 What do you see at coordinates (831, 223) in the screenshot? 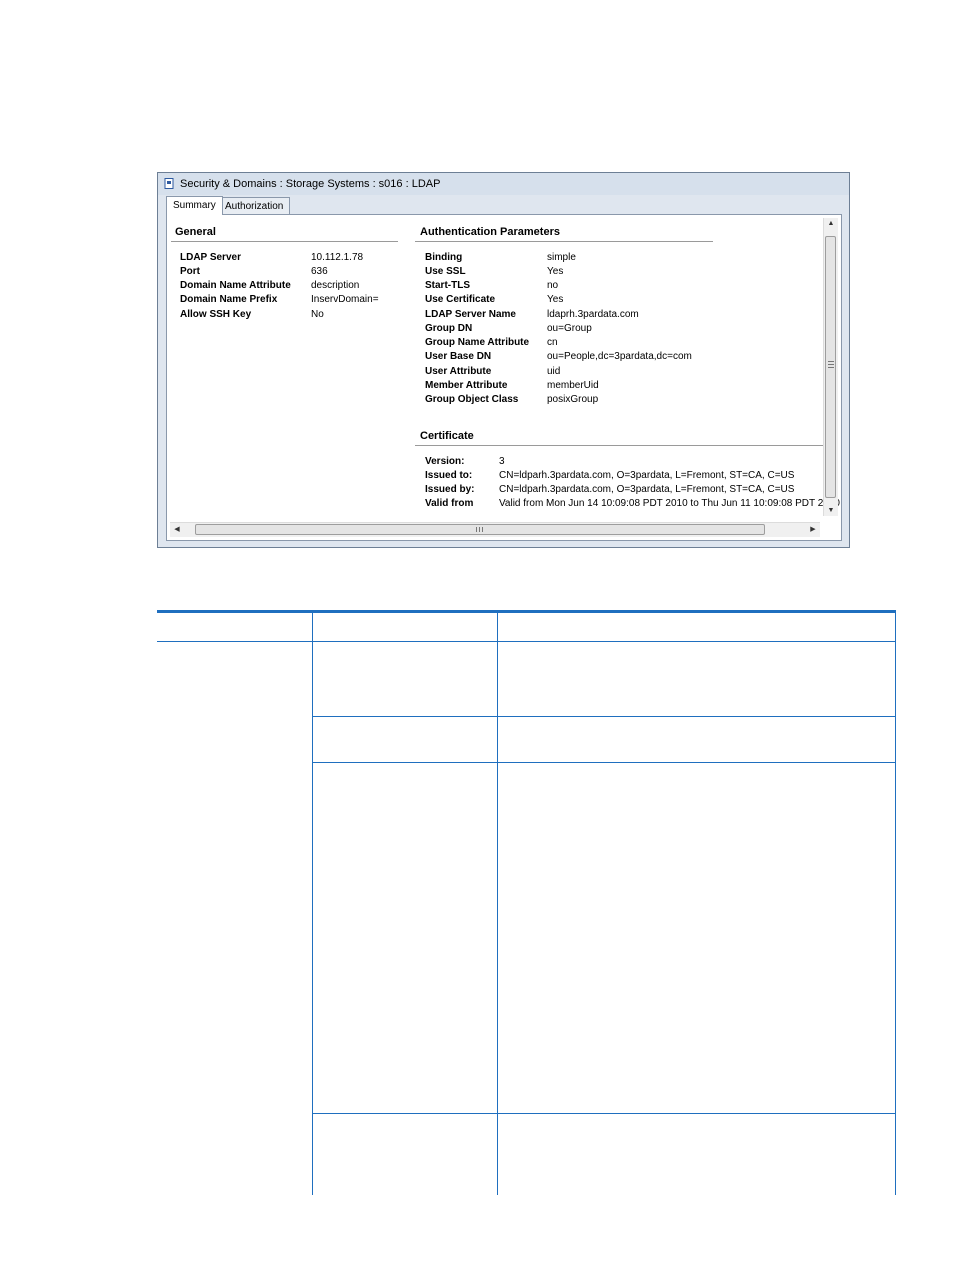
I see `scroll-up-arrow-icon: ▲` at bounding box center [831, 223].